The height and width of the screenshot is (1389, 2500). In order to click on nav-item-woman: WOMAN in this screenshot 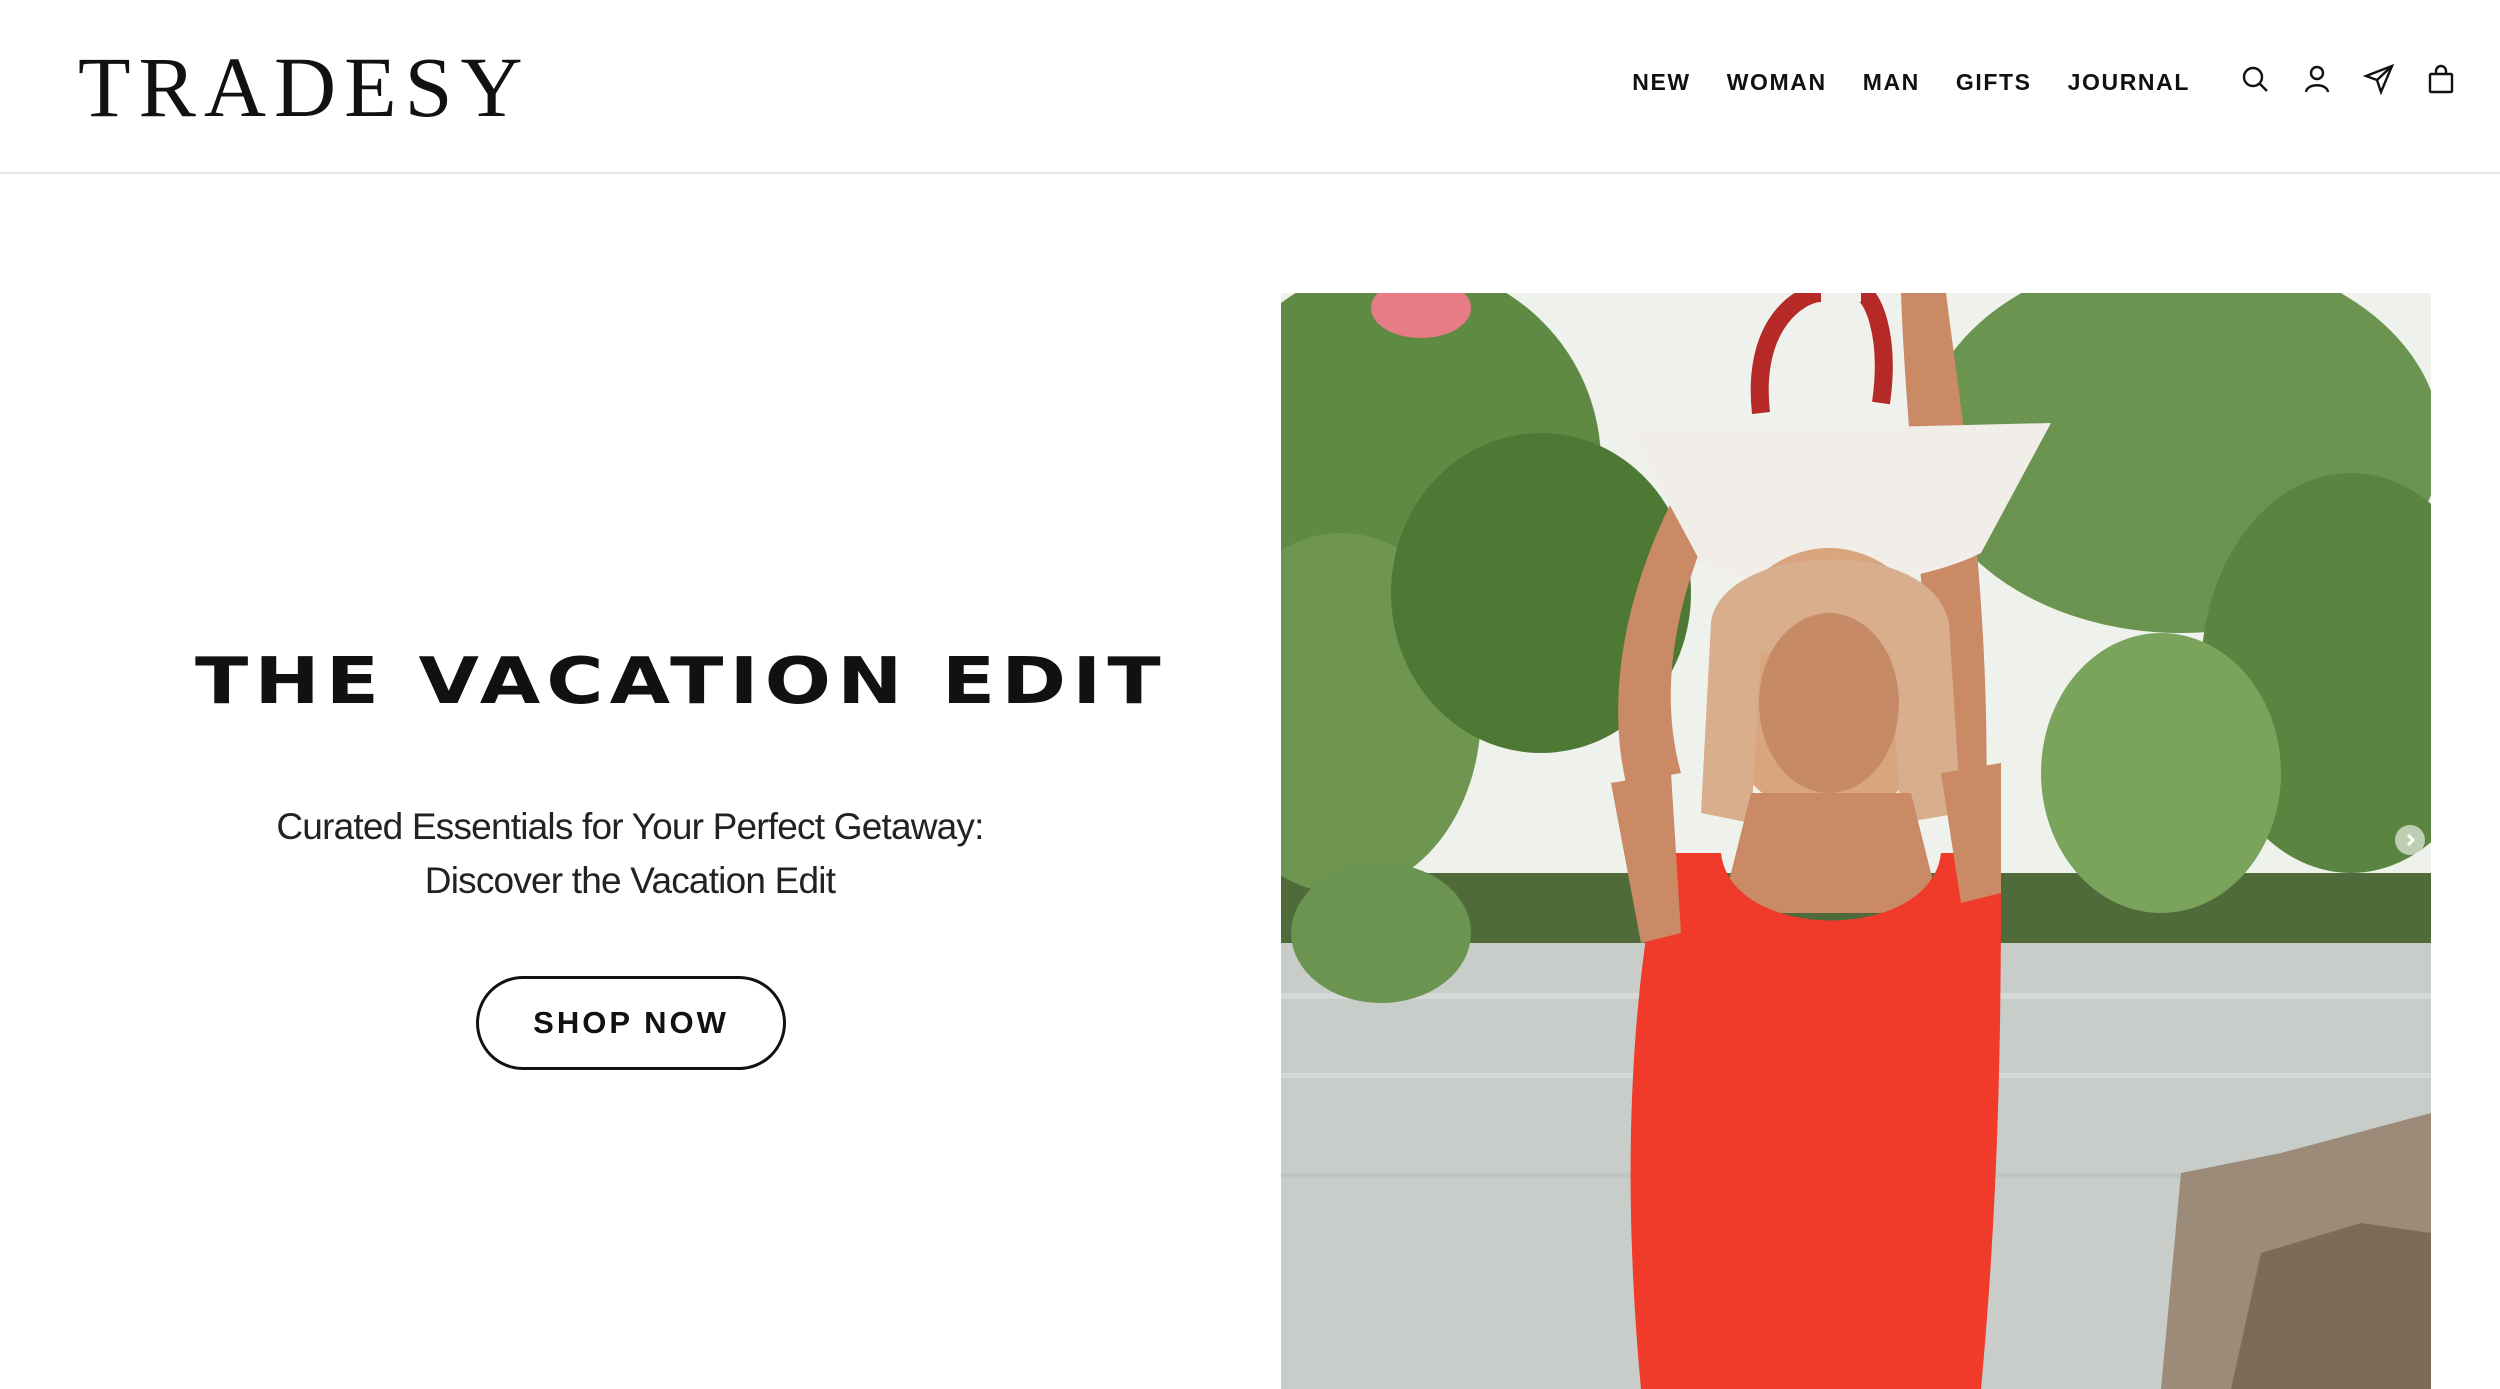, I will do `click(1777, 82)`.